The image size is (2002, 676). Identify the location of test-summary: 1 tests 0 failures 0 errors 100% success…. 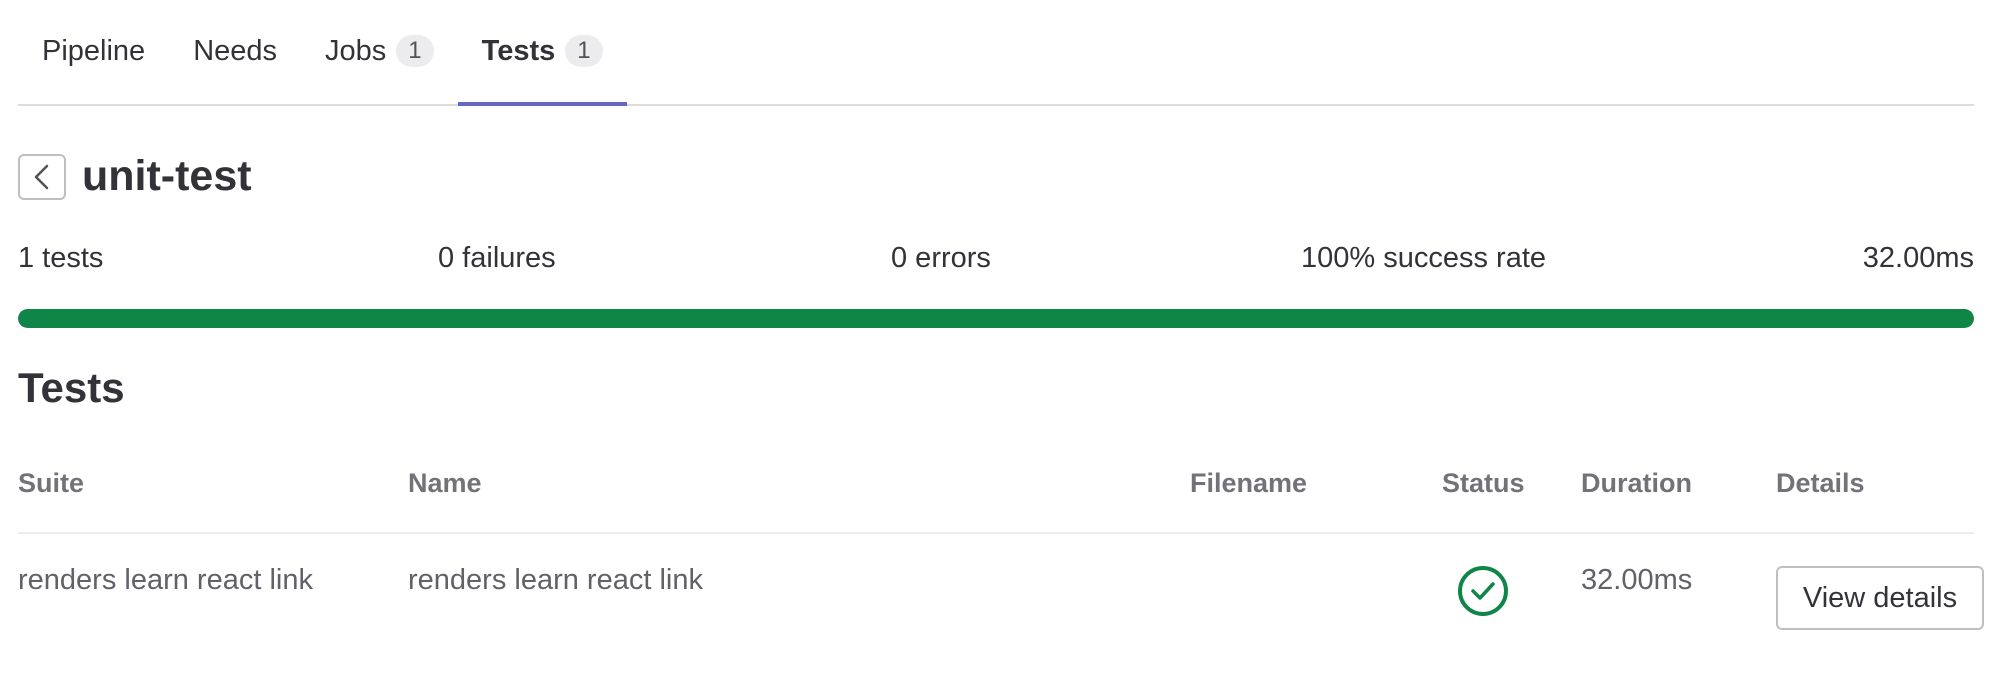
(996, 262).